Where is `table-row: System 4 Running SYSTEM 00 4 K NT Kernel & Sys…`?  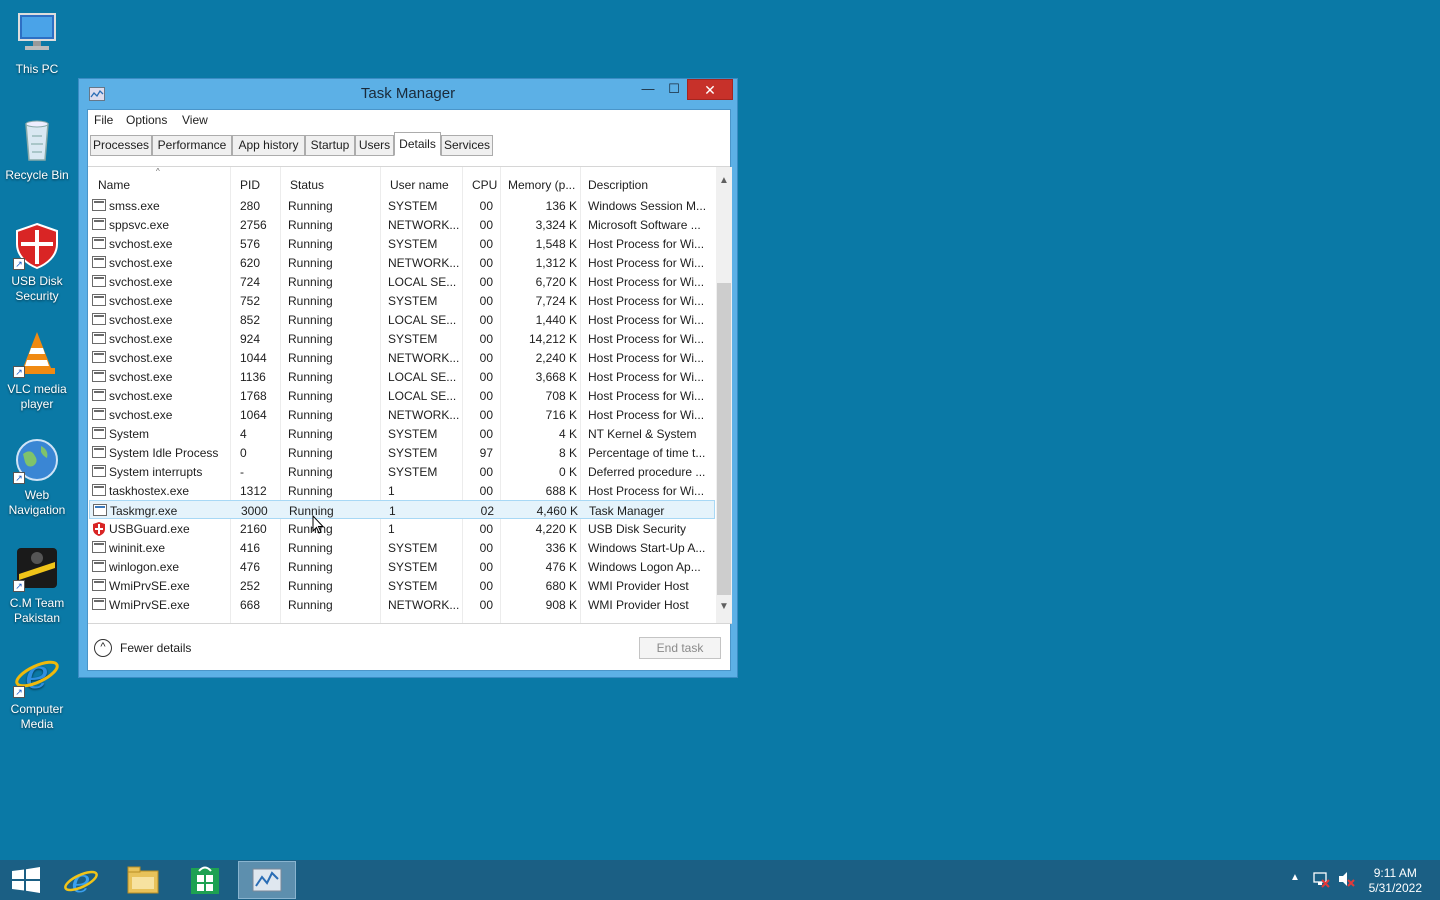
table-row: System 4 Running SYSTEM 00 4 K NT Kernel & Sys… is located at coordinates (402, 433).